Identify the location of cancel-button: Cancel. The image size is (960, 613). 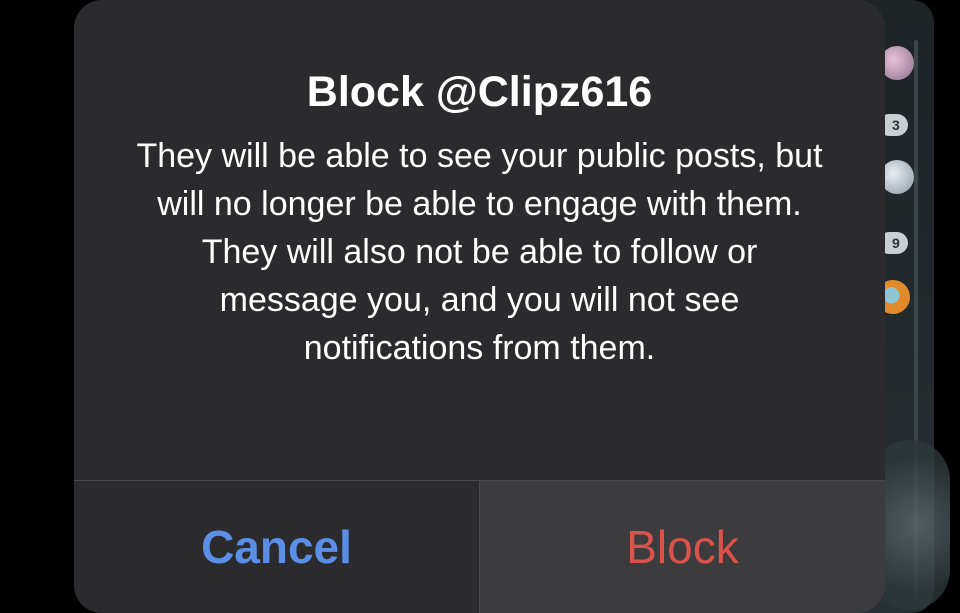
(276, 547).